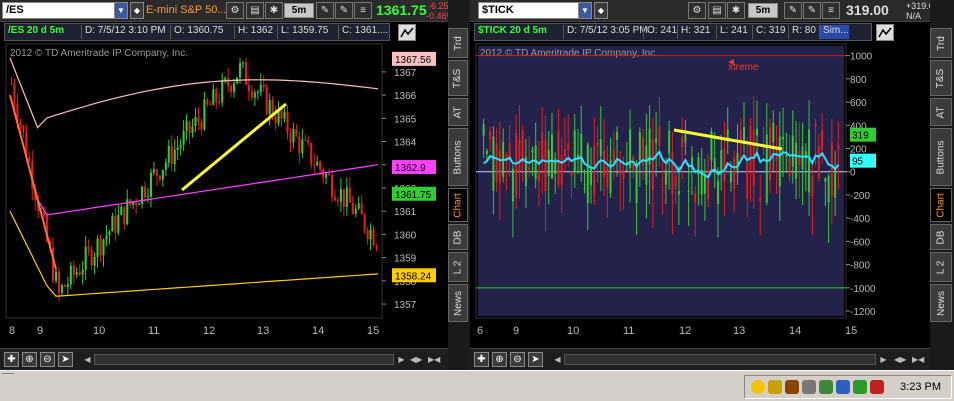 The width and height of the screenshot is (954, 401). What do you see at coordinates (477, 385) in the screenshot?
I see `windows-taskbar: 3:23 PM` at bounding box center [477, 385].